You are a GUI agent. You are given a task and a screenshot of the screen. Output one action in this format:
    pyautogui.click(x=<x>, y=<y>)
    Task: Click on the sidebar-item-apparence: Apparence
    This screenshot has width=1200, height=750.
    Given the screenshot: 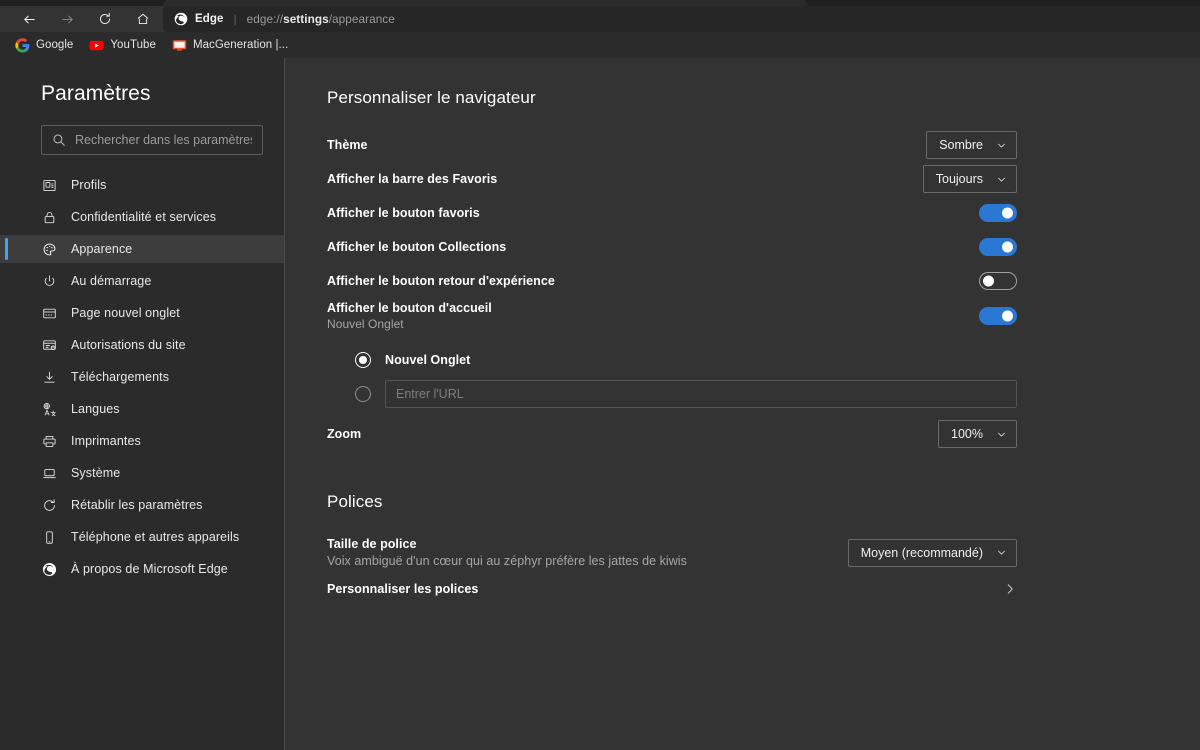 What is the action you would take?
    pyautogui.click(x=142, y=249)
    